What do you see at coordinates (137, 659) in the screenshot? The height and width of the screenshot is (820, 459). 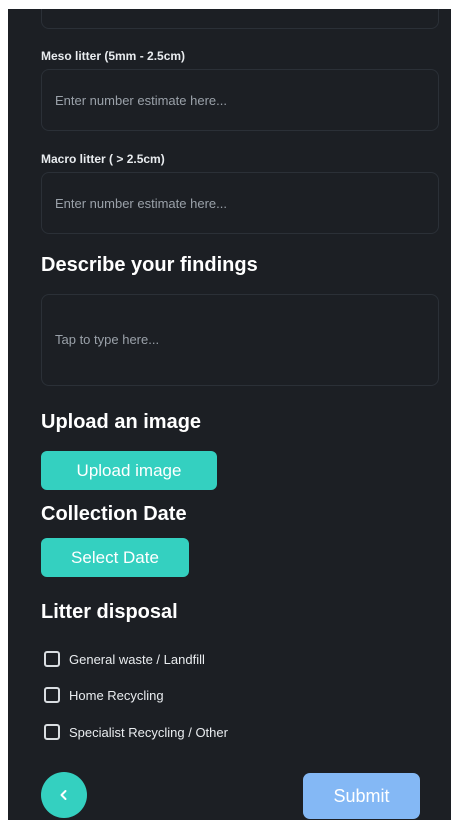 I see `checkbox-label: General waste / Landfill` at bounding box center [137, 659].